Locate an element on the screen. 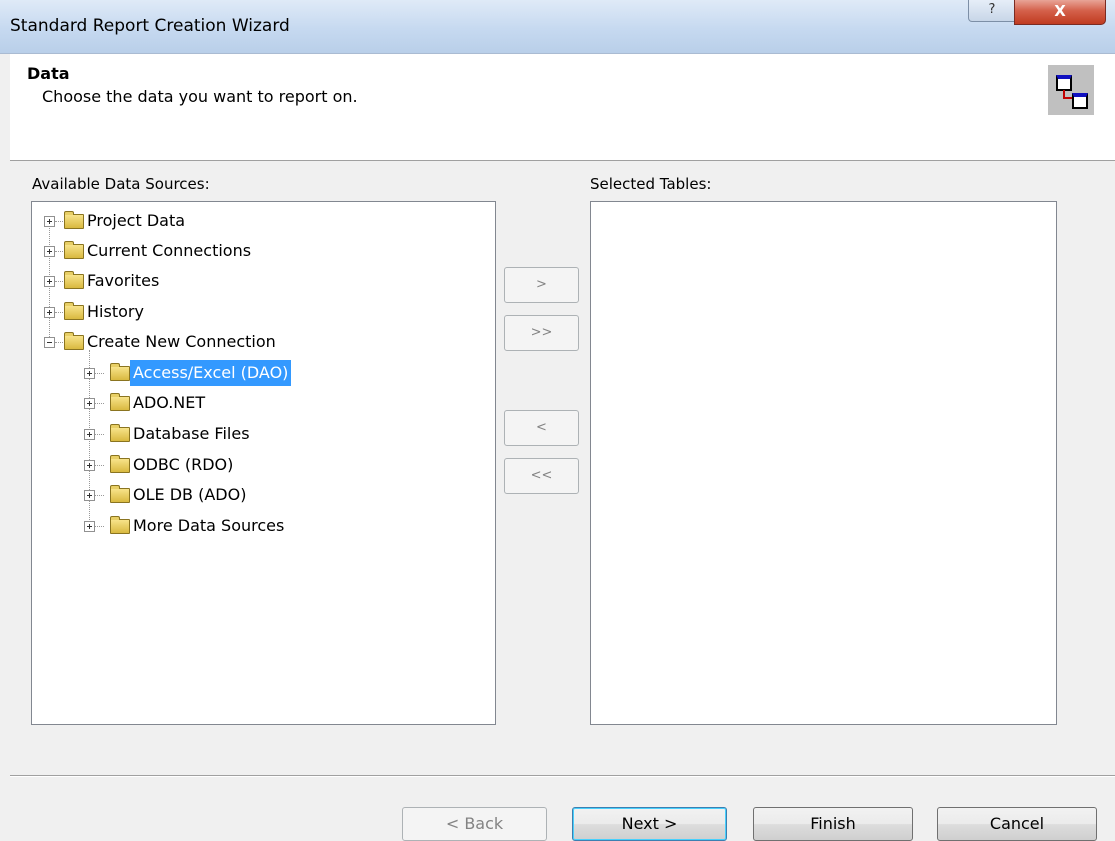 This screenshot has width=1115, height=841. page-subtitle: Choose the data you want to report on. is located at coordinates (200, 96).